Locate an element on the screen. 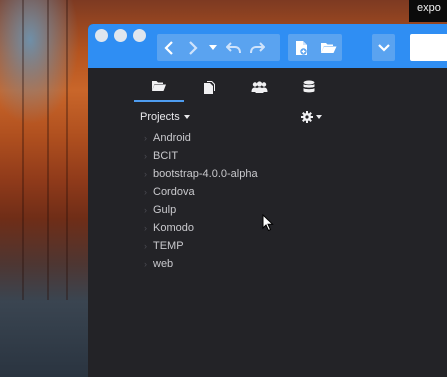  tooltip: expo is located at coordinates (428, 11).